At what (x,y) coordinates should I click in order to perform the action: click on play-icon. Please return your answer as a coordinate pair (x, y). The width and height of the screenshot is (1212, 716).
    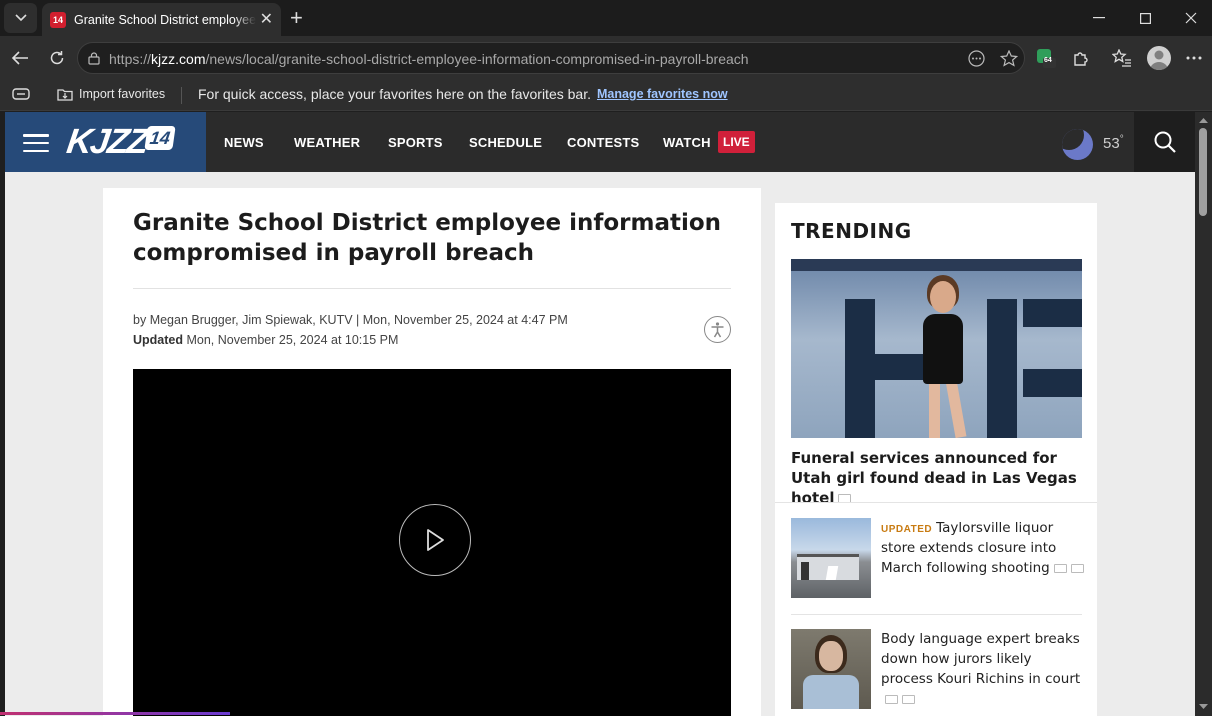
    Looking at the image, I should click on (435, 540).